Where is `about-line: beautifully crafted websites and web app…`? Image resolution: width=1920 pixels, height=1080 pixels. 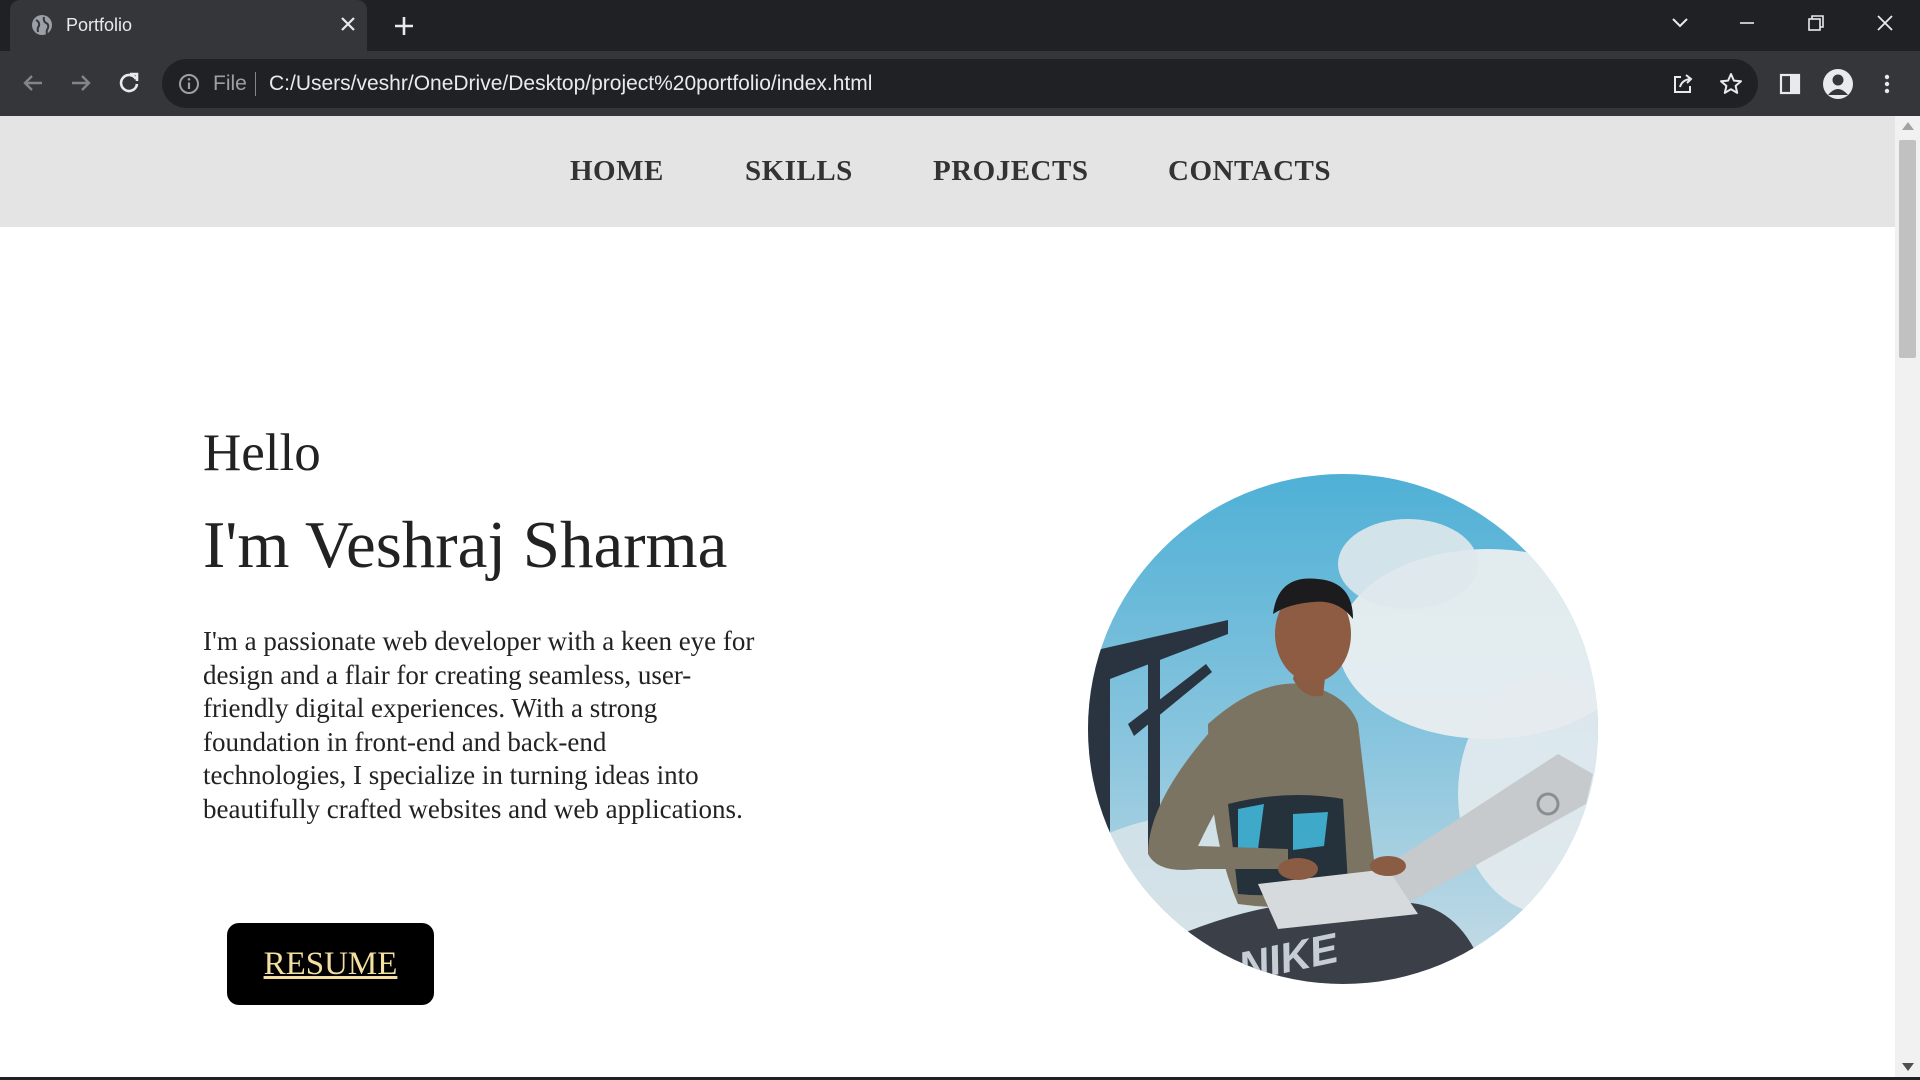
about-line: beautifully crafted websites and web app… is located at coordinates (473, 808).